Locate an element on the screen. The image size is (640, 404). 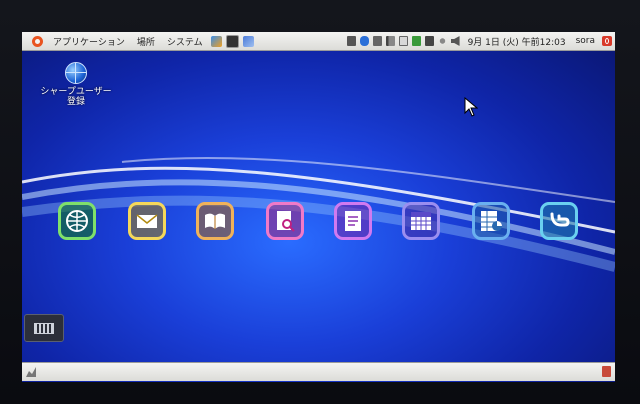
display-icon is located at coordinates (416, 41).